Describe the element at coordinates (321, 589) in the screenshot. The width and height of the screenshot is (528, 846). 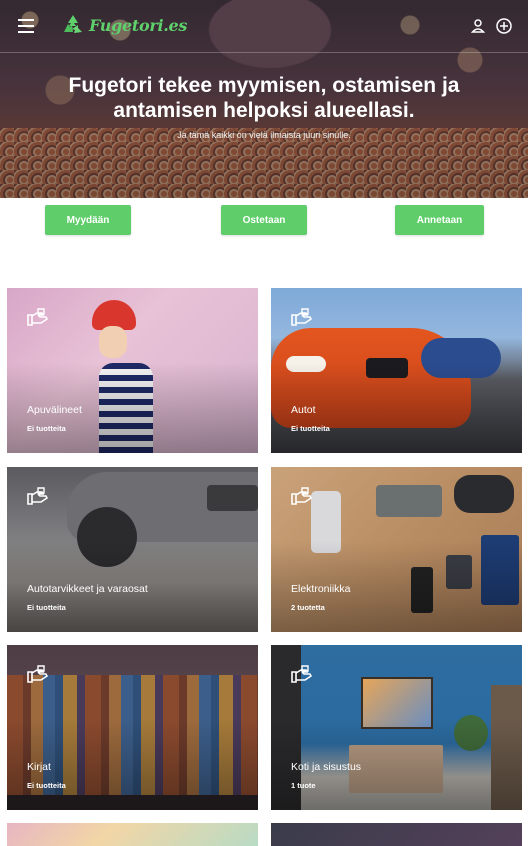
I see `category-name: Elektroniikka` at that location.